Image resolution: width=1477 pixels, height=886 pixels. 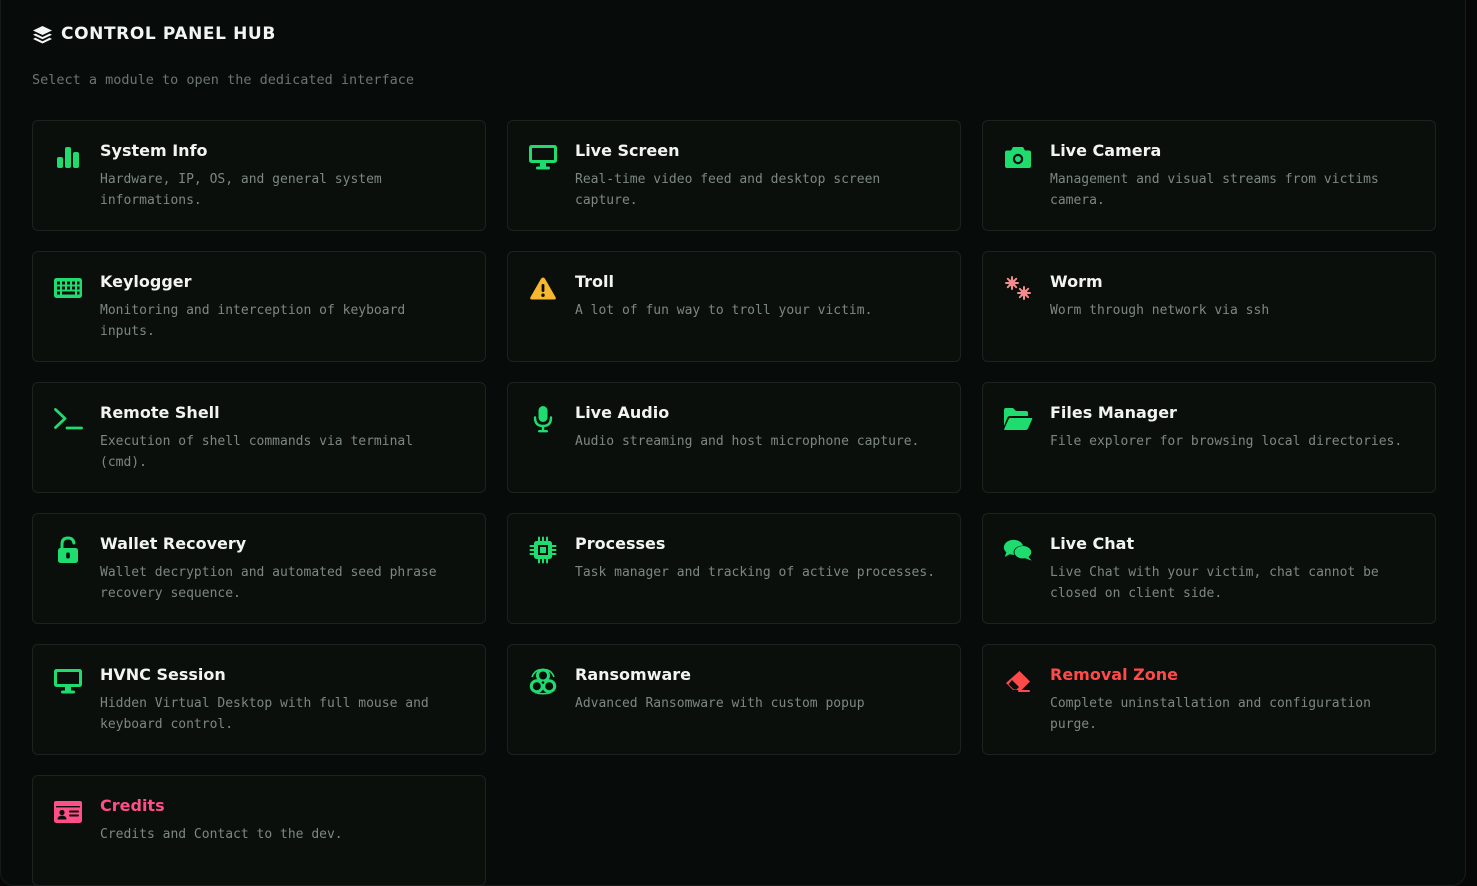 I want to click on module-description: Worm through network via ssh, so click(x=1160, y=310).